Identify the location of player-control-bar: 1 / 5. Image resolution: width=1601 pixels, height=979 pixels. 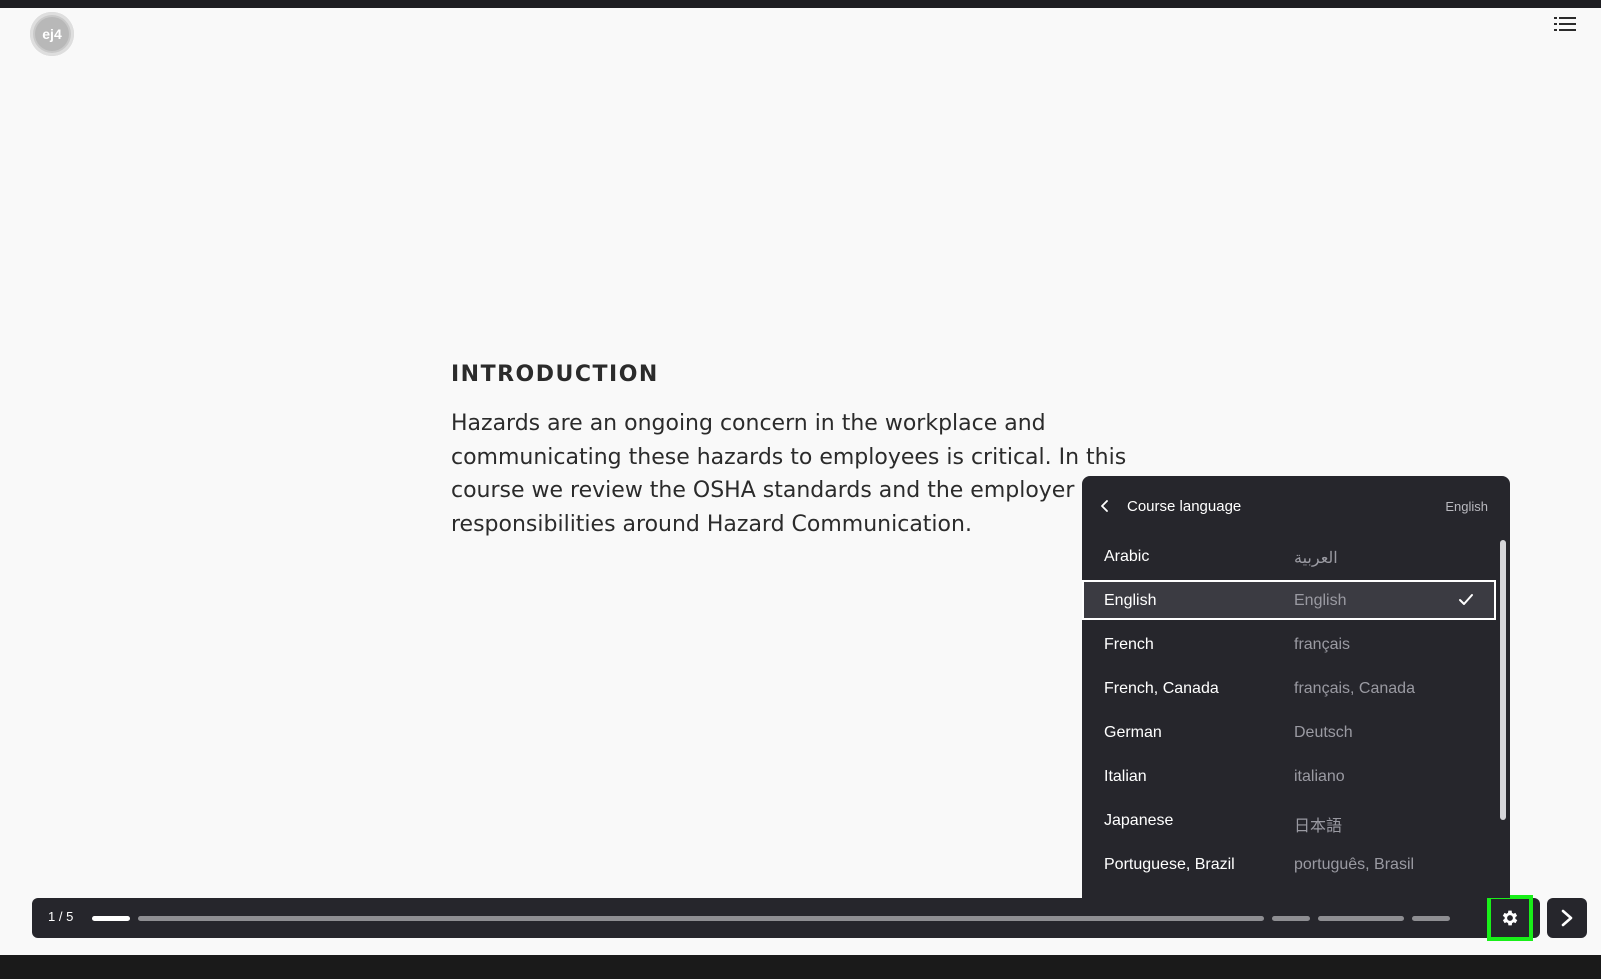
(786, 918).